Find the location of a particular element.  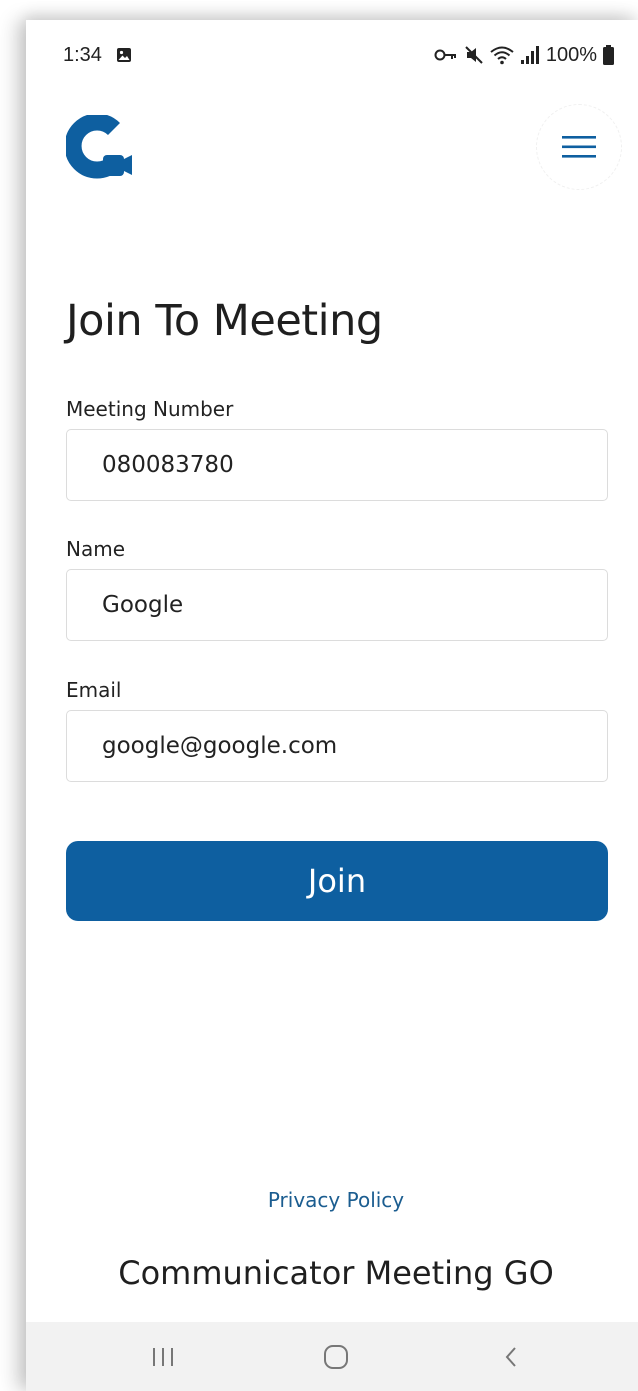

wifi-icon is located at coordinates (502, 55).